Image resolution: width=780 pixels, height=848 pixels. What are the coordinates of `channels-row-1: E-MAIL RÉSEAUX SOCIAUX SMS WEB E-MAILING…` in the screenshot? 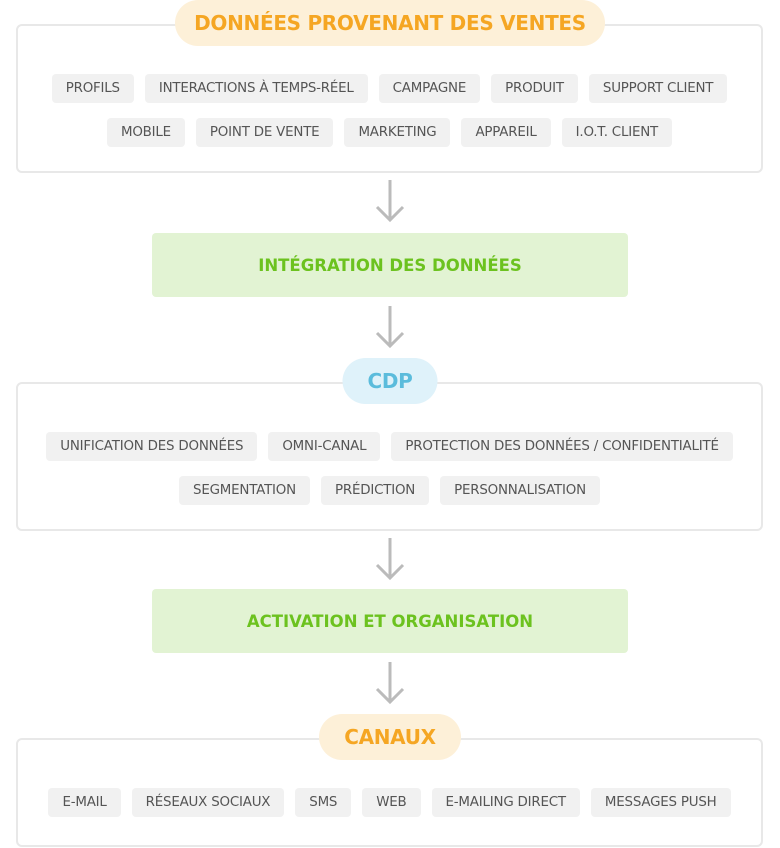 It's located at (389, 802).